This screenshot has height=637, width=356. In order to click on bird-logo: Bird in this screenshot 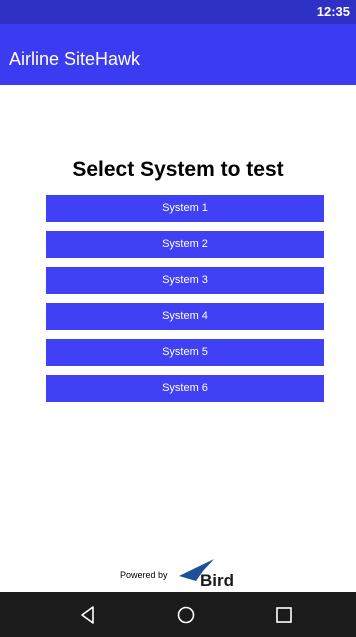, I will do `click(206, 574)`.